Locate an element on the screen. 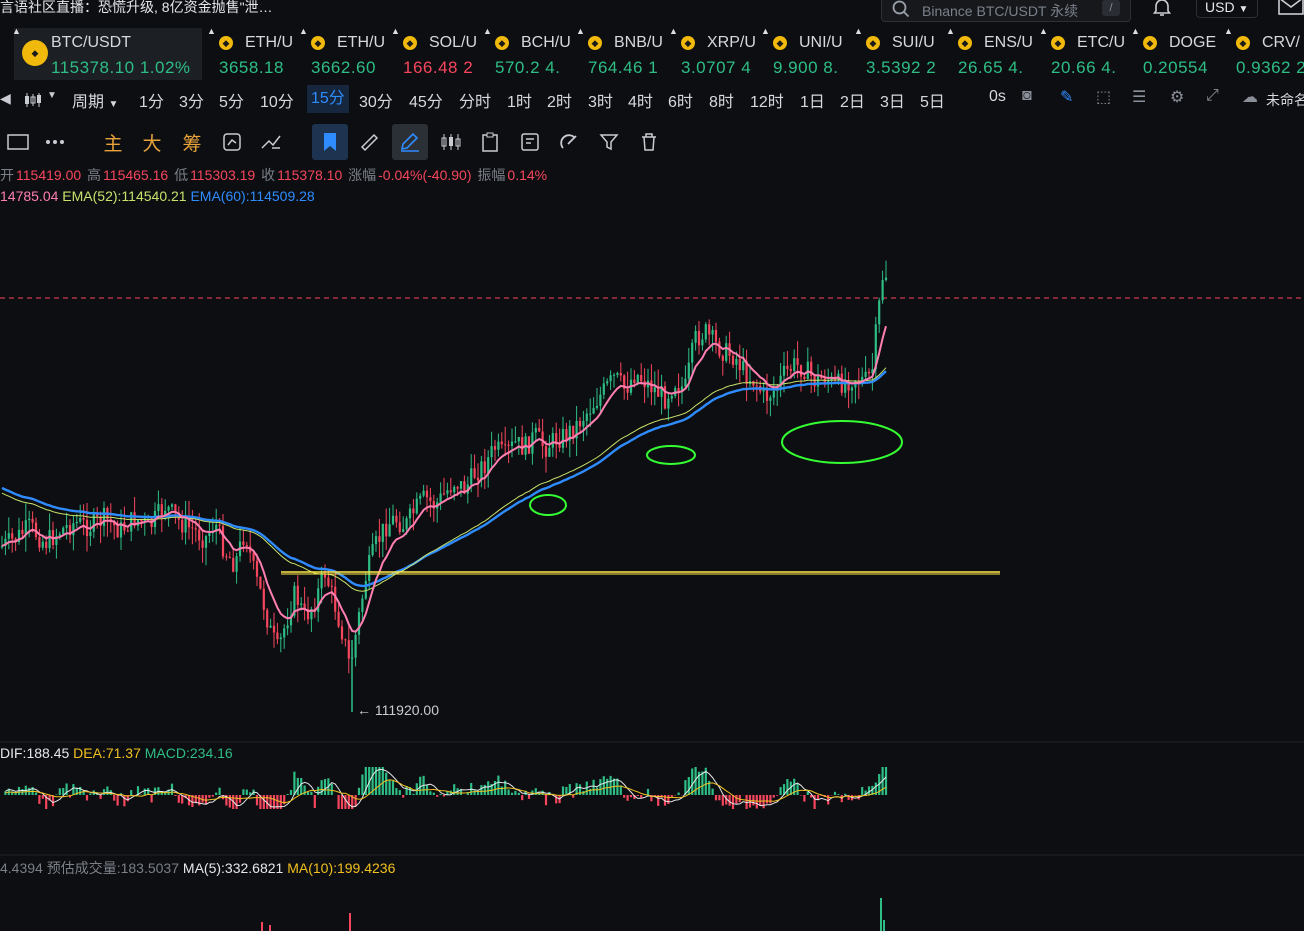 The image size is (1304, 931). ticker-9: ◆ ENS/U 26.65 4. ▲ is located at coordinates (997, 53).